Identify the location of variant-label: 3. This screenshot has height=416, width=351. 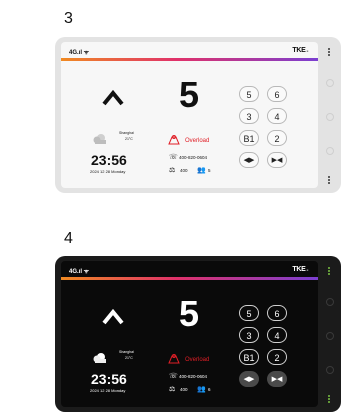
(68, 18).